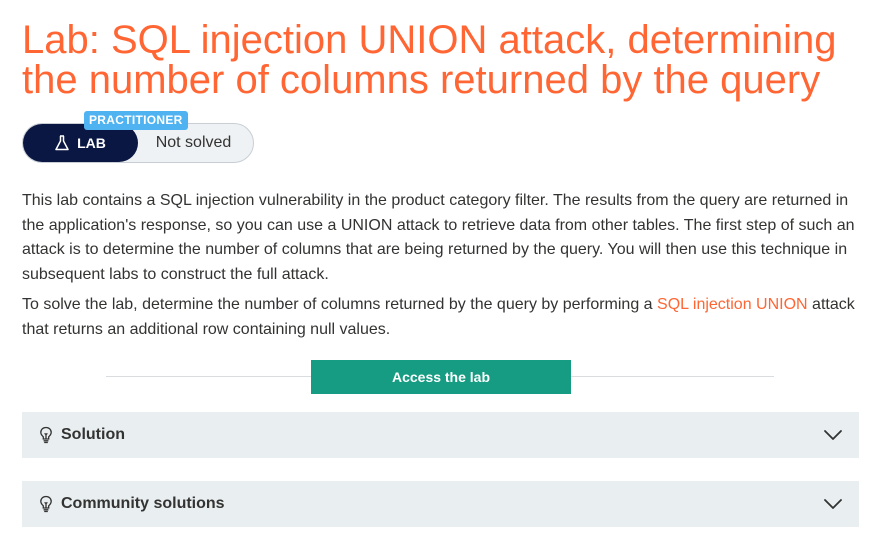  What do you see at coordinates (62, 143) in the screenshot?
I see `flask-icon` at bounding box center [62, 143].